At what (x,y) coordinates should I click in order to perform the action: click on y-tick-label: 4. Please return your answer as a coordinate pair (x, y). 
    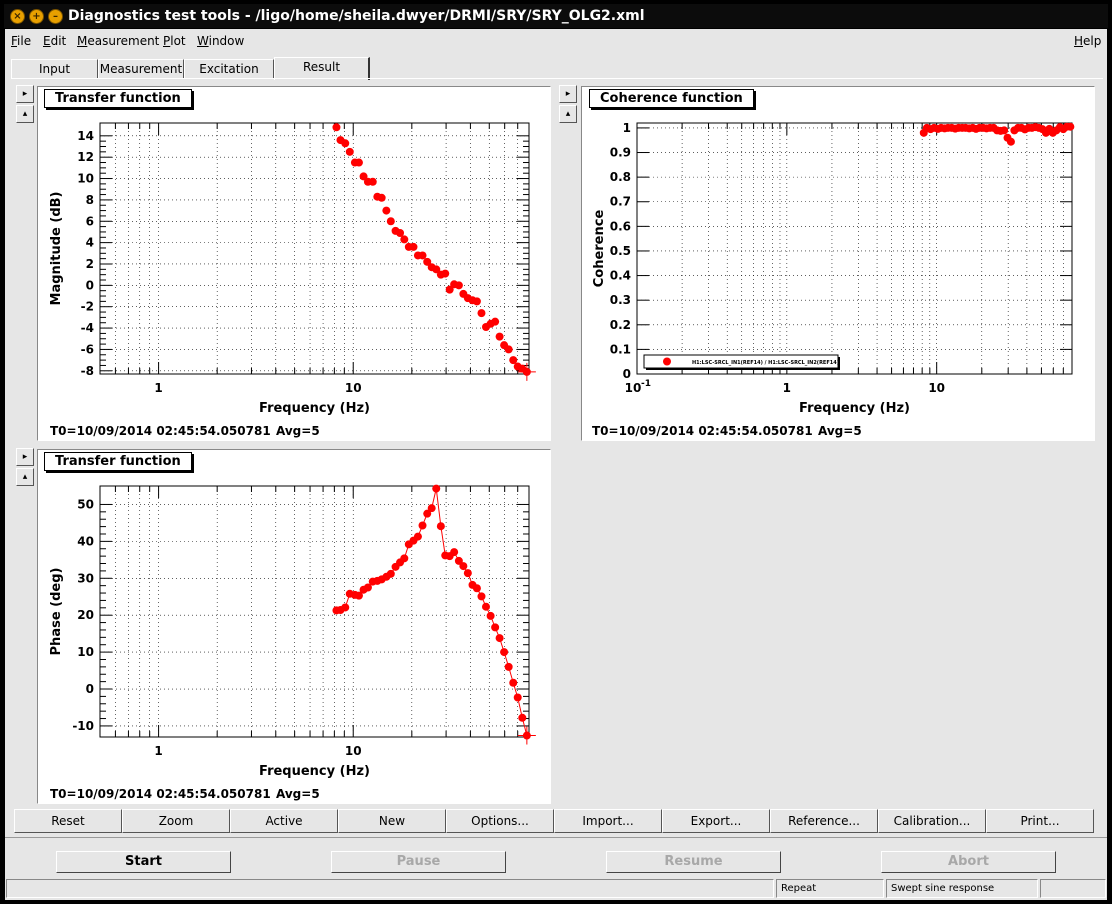
    Looking at the image, I should click on (90, 243).